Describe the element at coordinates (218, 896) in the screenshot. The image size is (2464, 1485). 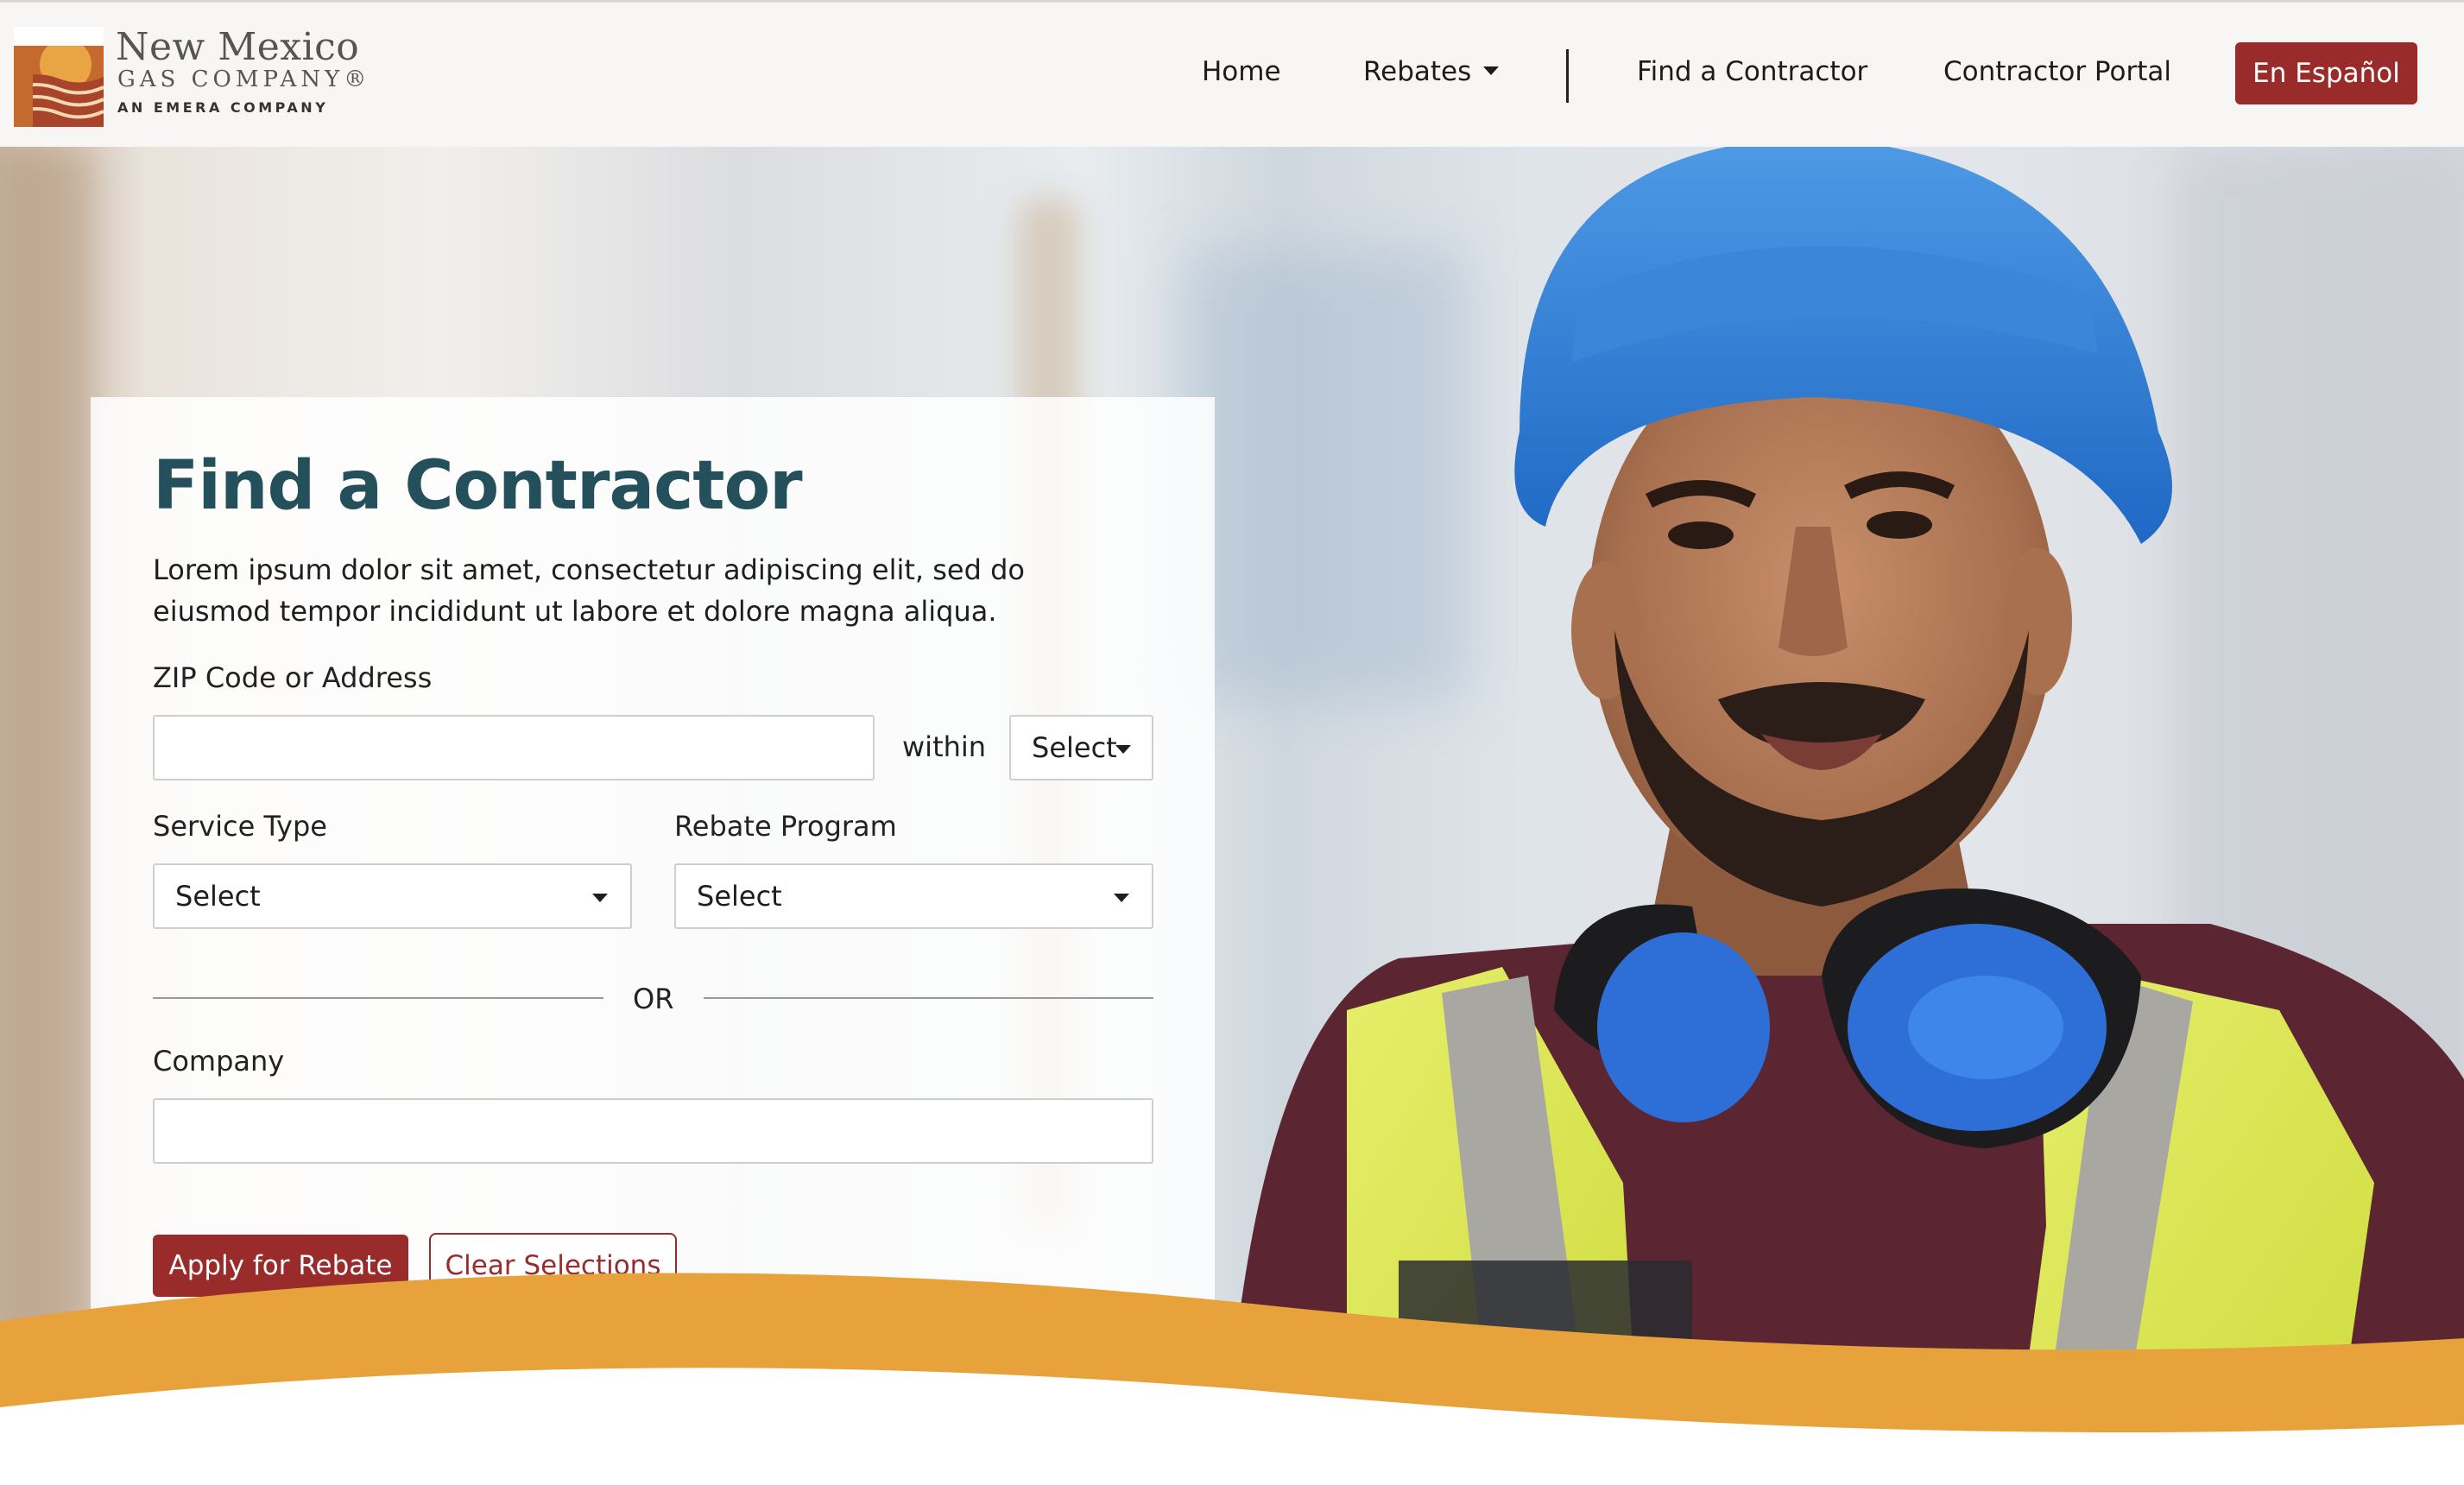
I see `service-type-select-value: Select` at that location.